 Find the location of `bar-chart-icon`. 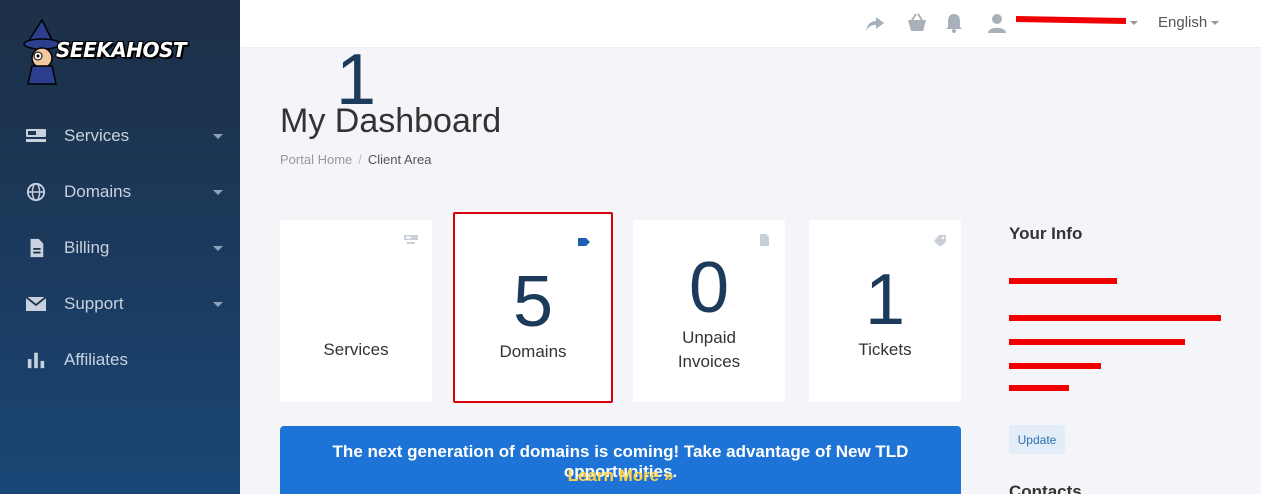

bar-chart-icon is located at coordinates (36, 360).